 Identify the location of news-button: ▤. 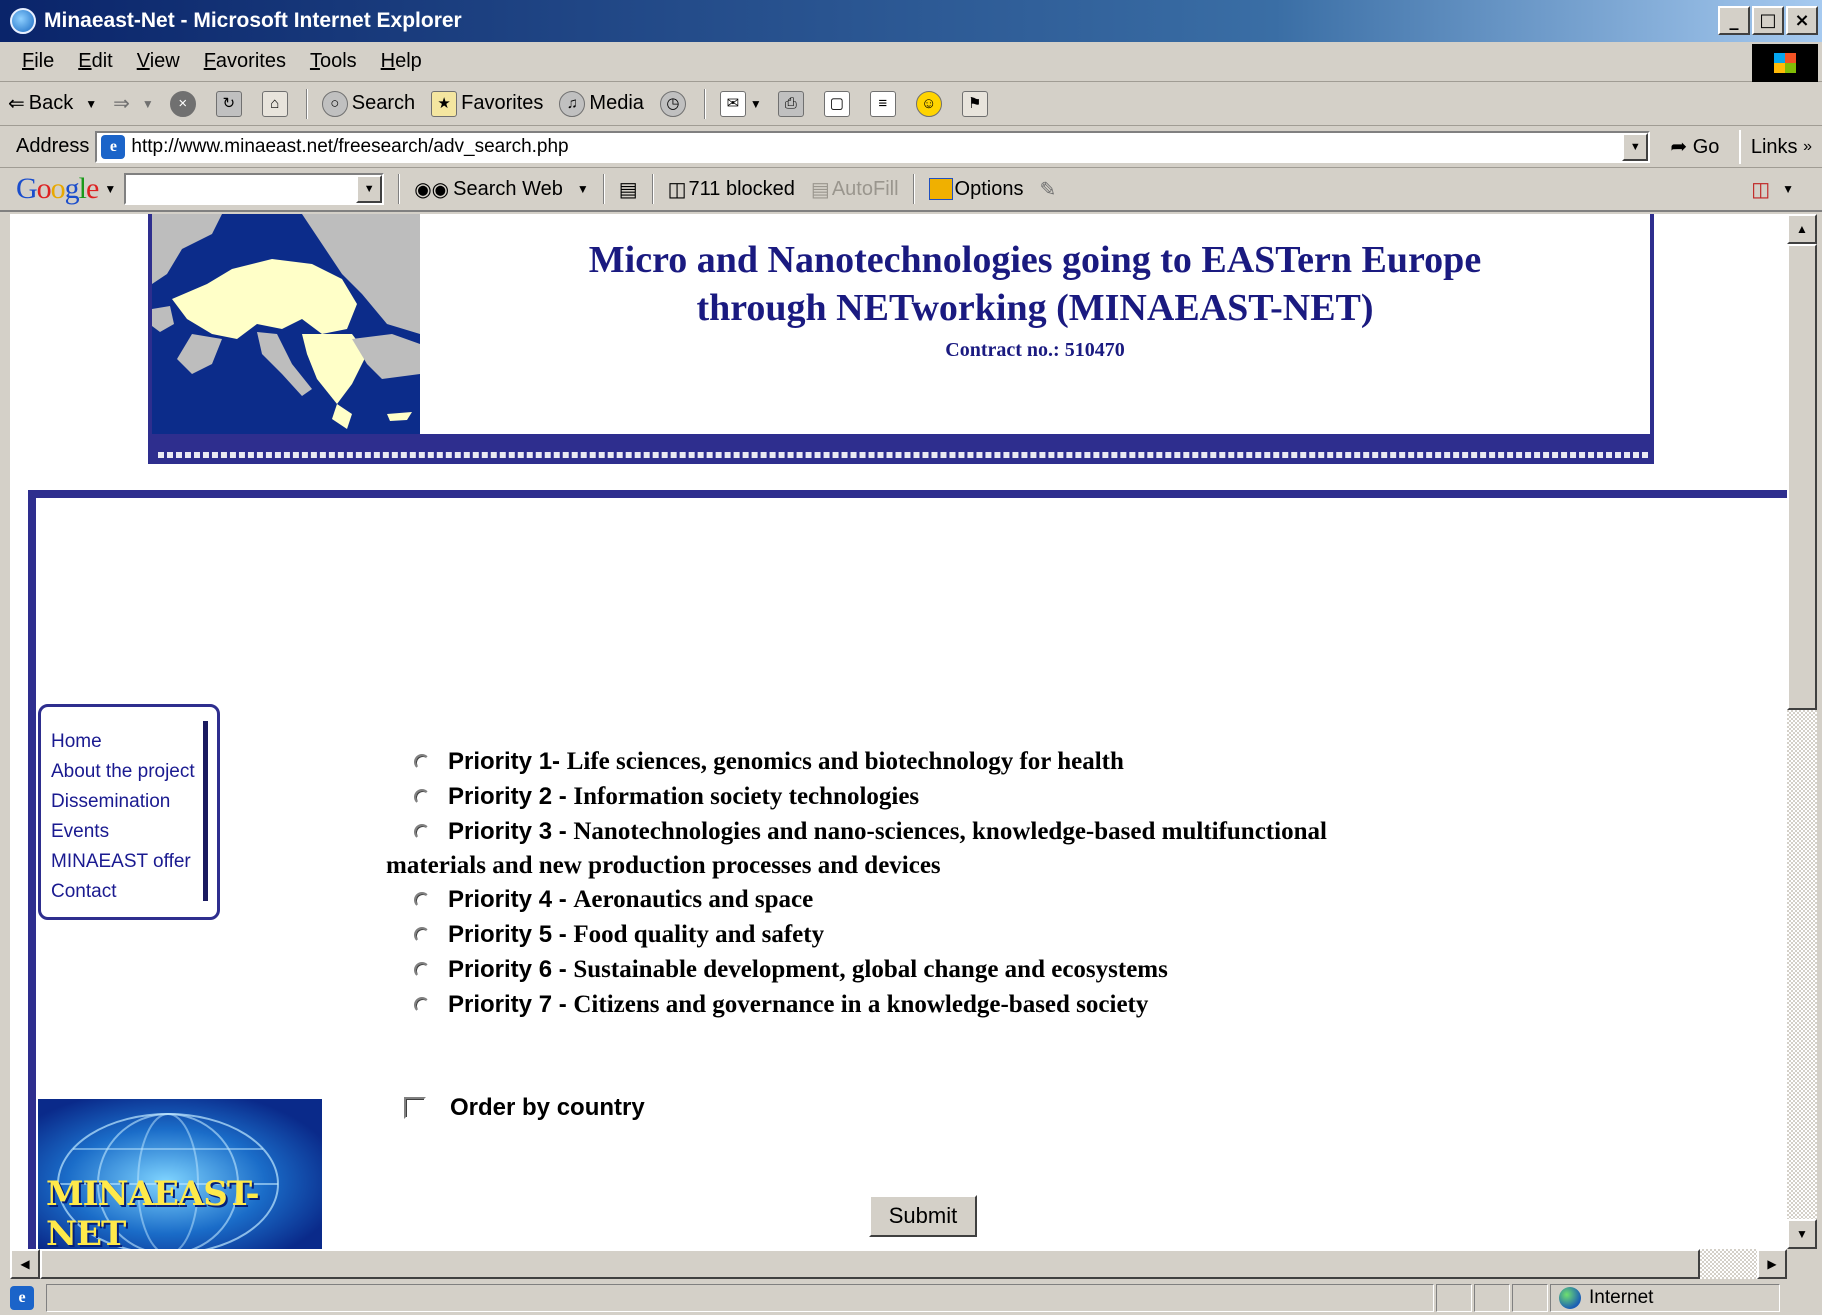
(628, 189).